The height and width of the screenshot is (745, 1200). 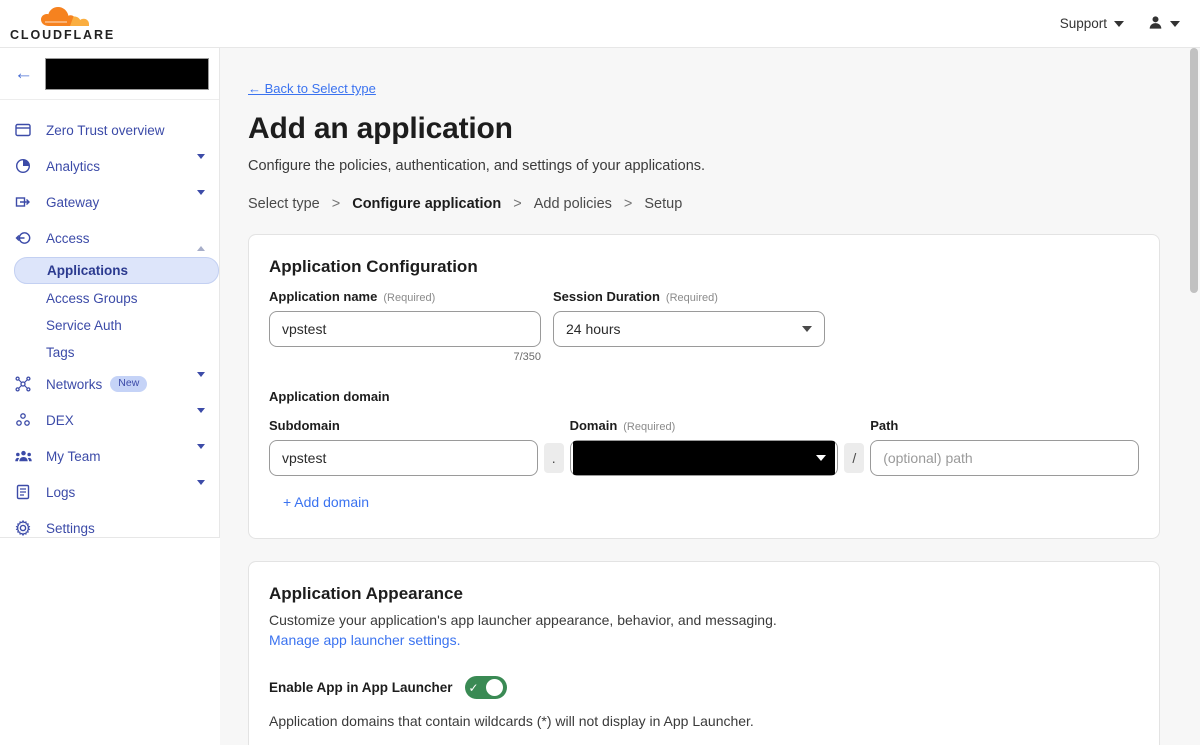 I want to click on application-configuration-title: Application Configuration, so click(x=373, y=266).